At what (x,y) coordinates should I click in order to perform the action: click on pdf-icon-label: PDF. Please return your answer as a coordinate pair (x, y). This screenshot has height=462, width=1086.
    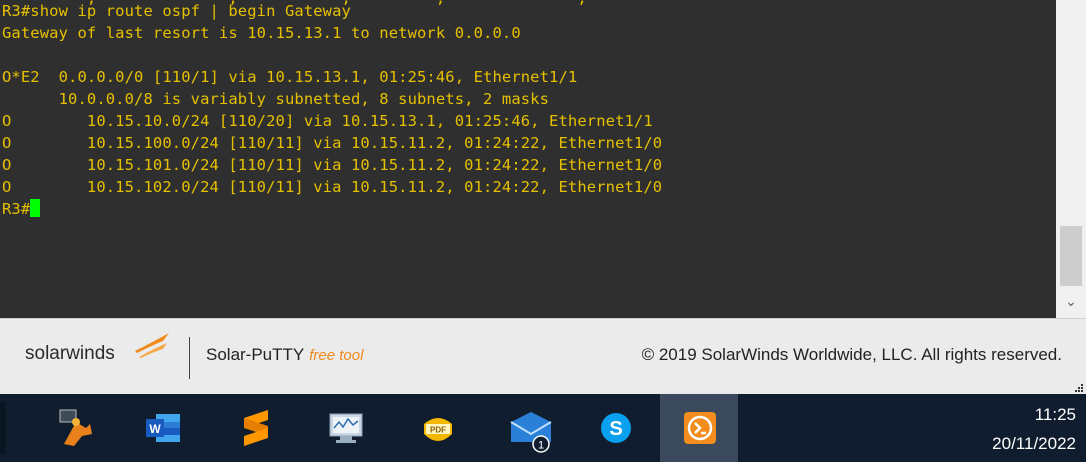
    Looking at the image, I should click on (438, 430).